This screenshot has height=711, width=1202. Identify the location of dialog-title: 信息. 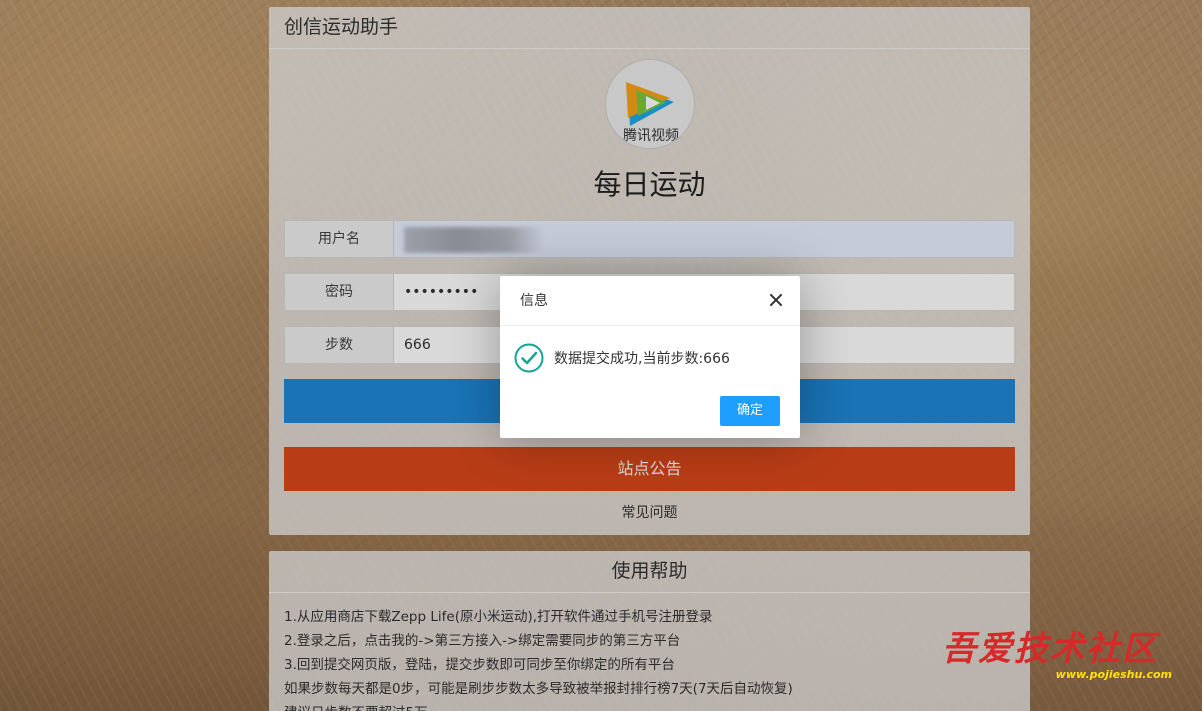
(650, 301).